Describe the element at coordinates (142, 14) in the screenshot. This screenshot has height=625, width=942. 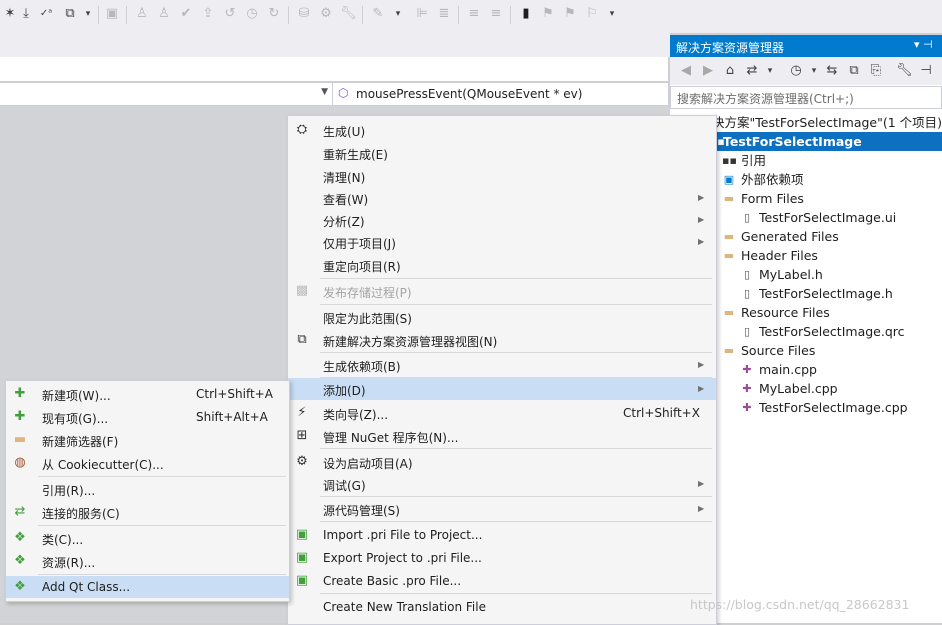
I see `build-icon: ♙` at that location.